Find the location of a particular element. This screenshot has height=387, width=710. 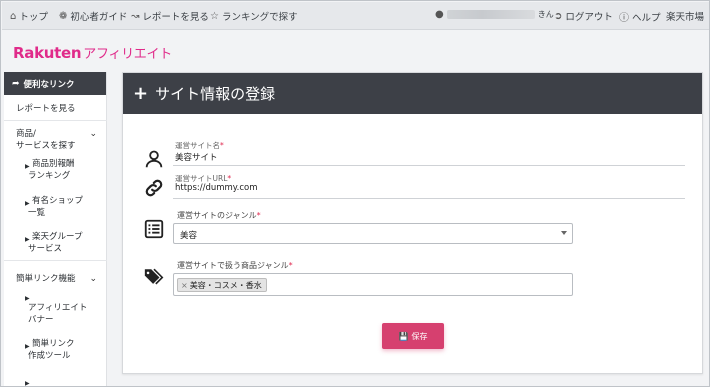

nav-logout: ➲ ログアウト is located at coordinates (583, 16).